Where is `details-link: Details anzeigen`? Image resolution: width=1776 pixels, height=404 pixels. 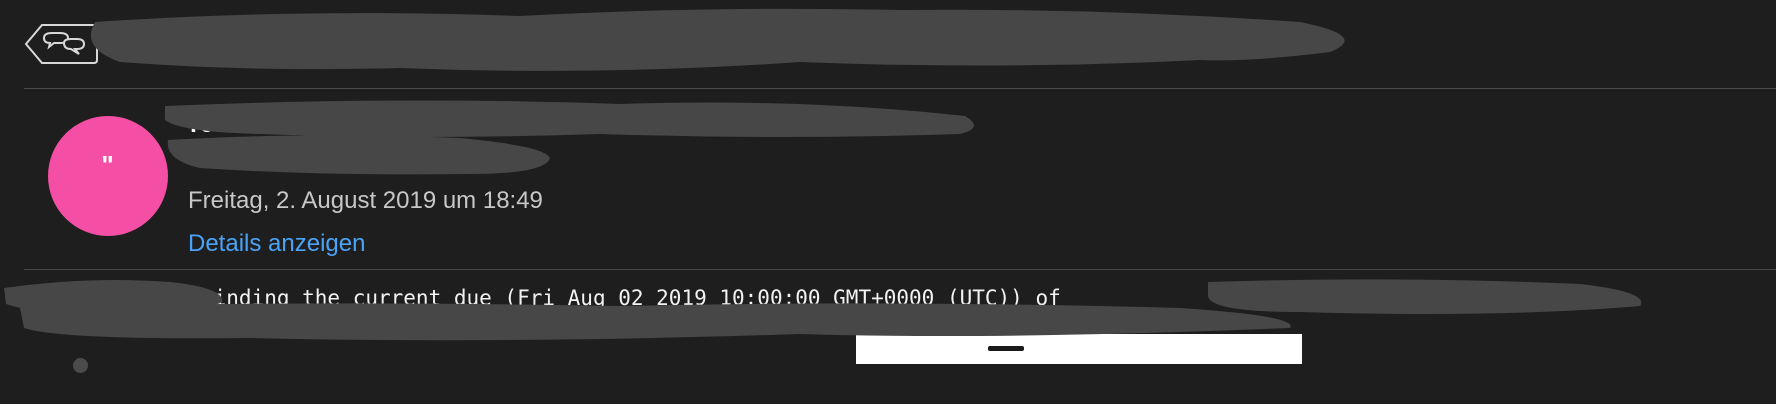
details-link: Details anzeigen is located at coordinates (276, 244).